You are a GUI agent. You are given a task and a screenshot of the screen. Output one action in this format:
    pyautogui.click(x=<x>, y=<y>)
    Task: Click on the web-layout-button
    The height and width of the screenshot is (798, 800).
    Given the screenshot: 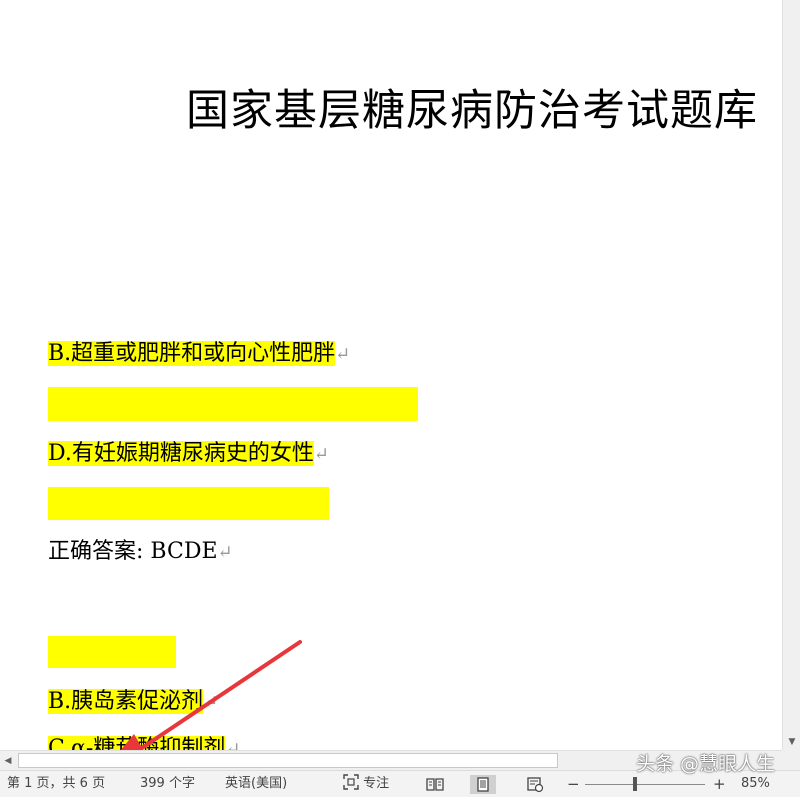 What is the action you would take?
    pyautogui.click(x=535, y=784)
    